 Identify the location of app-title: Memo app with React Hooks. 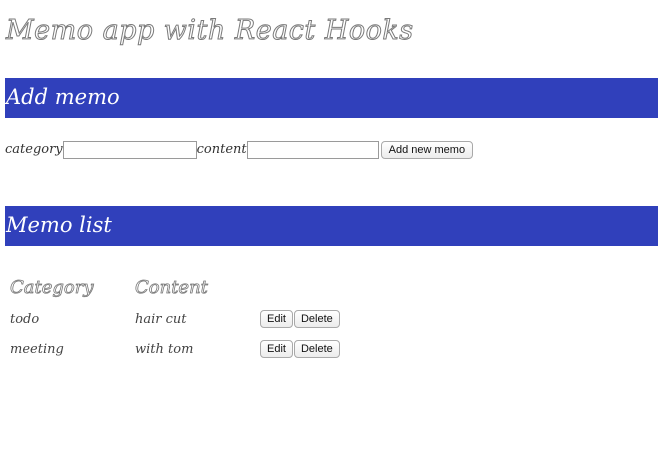
(210, 31).